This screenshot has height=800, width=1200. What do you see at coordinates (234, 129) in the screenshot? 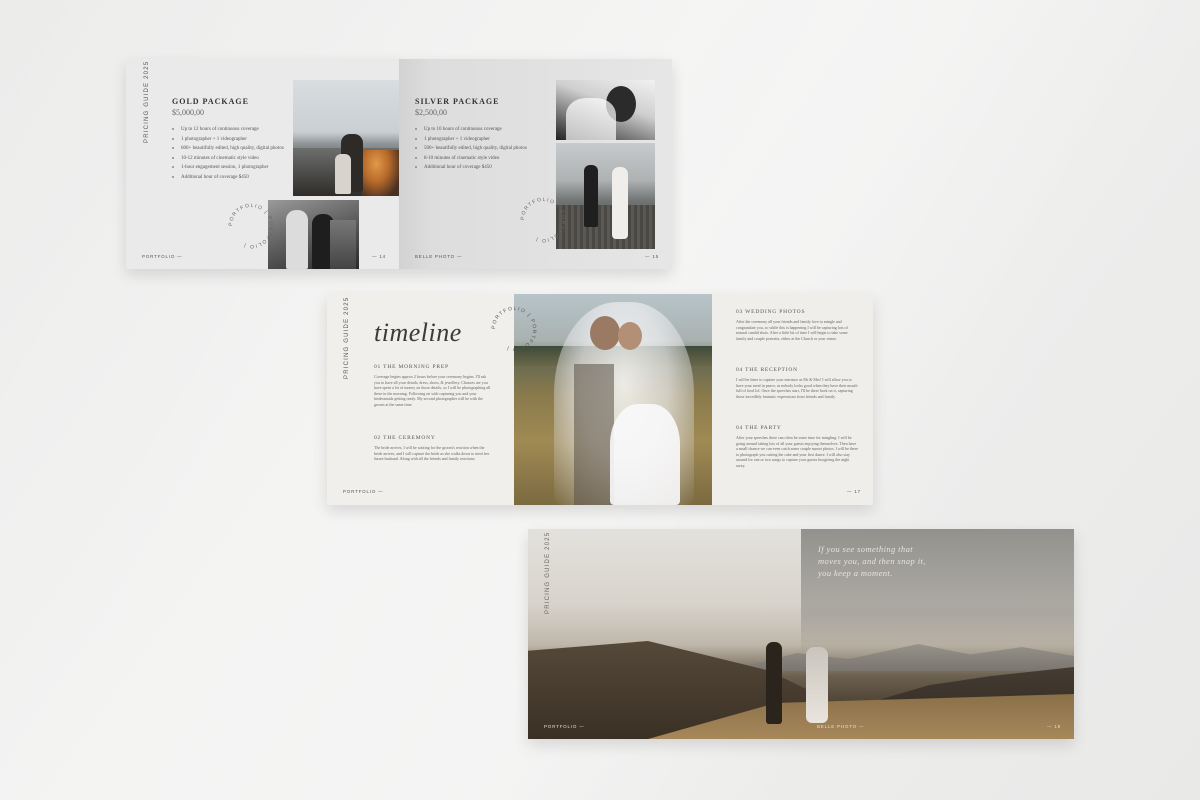
I see `feature-item: Up to 12 hours of continuous coverage` at bounding box center [234, 129].